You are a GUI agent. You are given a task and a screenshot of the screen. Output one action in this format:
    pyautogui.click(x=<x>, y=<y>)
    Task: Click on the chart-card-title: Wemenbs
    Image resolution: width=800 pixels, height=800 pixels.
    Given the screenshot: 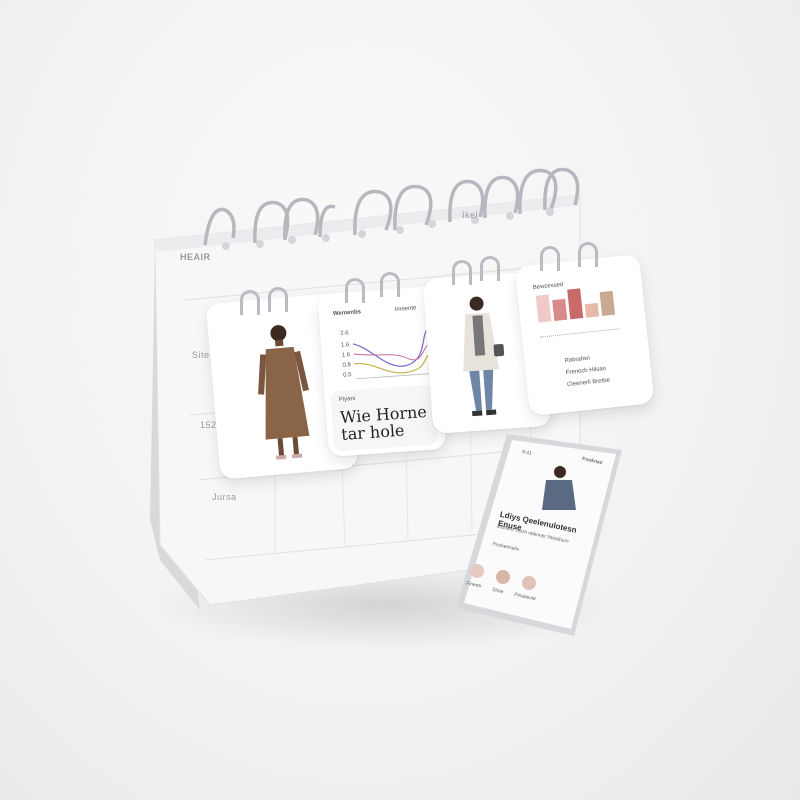 What is the action you would take?
    pyautogui.click(x=347, y=313)
    